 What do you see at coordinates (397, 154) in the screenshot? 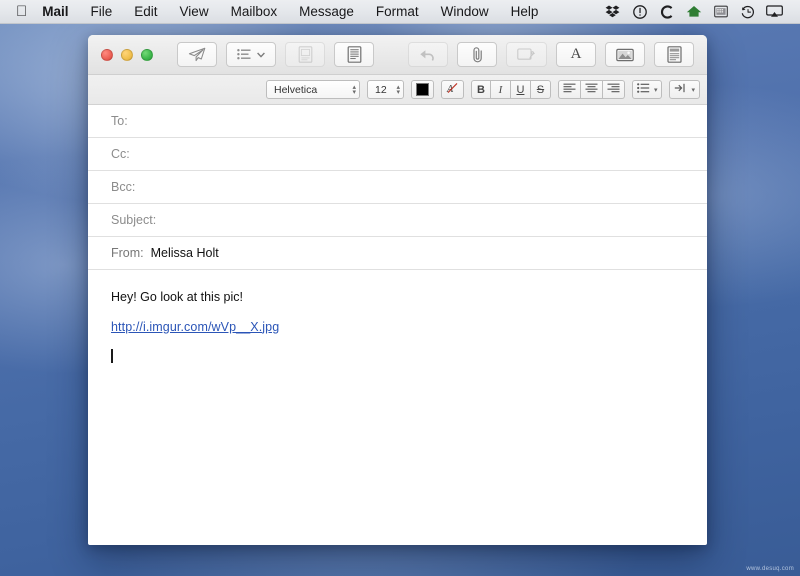
I see `cc-field: Cc:` at bounding box center [397, 154].